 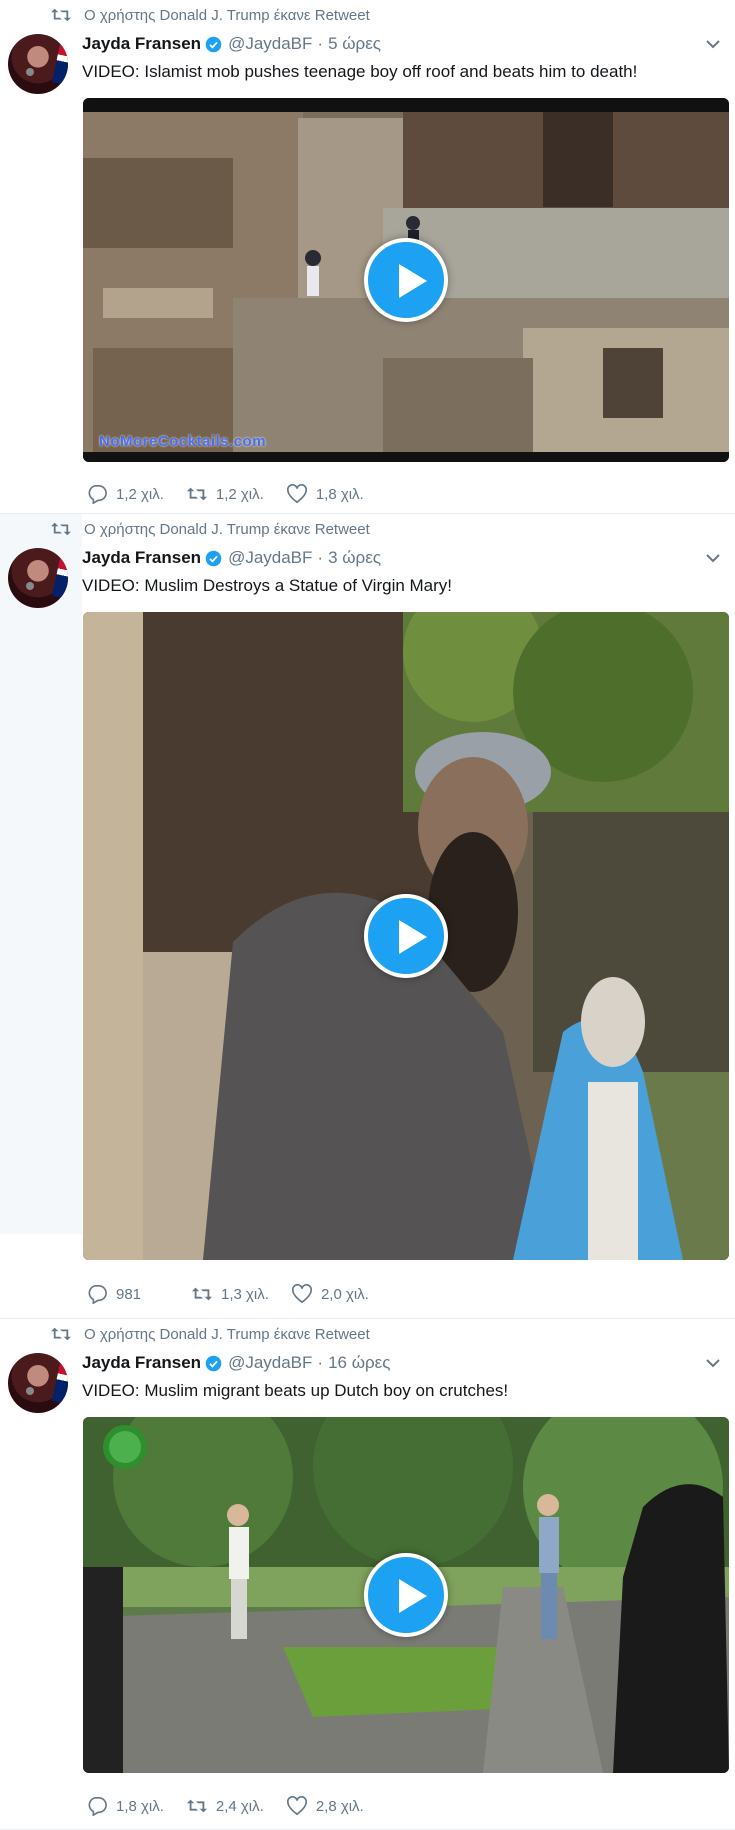 I want to click on reply-count: 1,2 χιλ., so click(x=140, y=494).